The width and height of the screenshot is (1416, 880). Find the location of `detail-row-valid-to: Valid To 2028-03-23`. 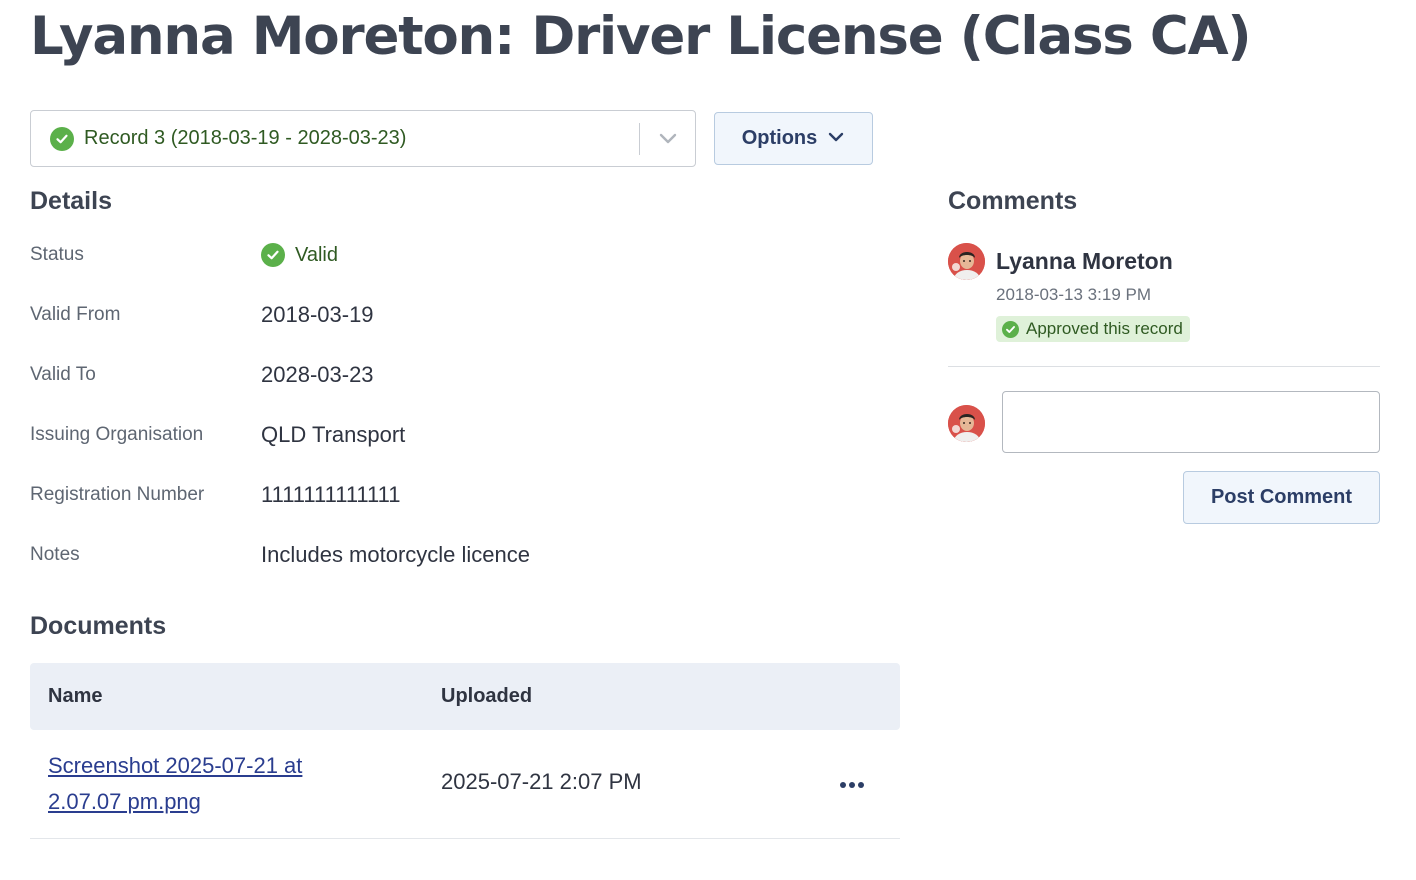

detail-row-valid-to: Valid To 2028-03-23 is located at coordinates (460, 375).